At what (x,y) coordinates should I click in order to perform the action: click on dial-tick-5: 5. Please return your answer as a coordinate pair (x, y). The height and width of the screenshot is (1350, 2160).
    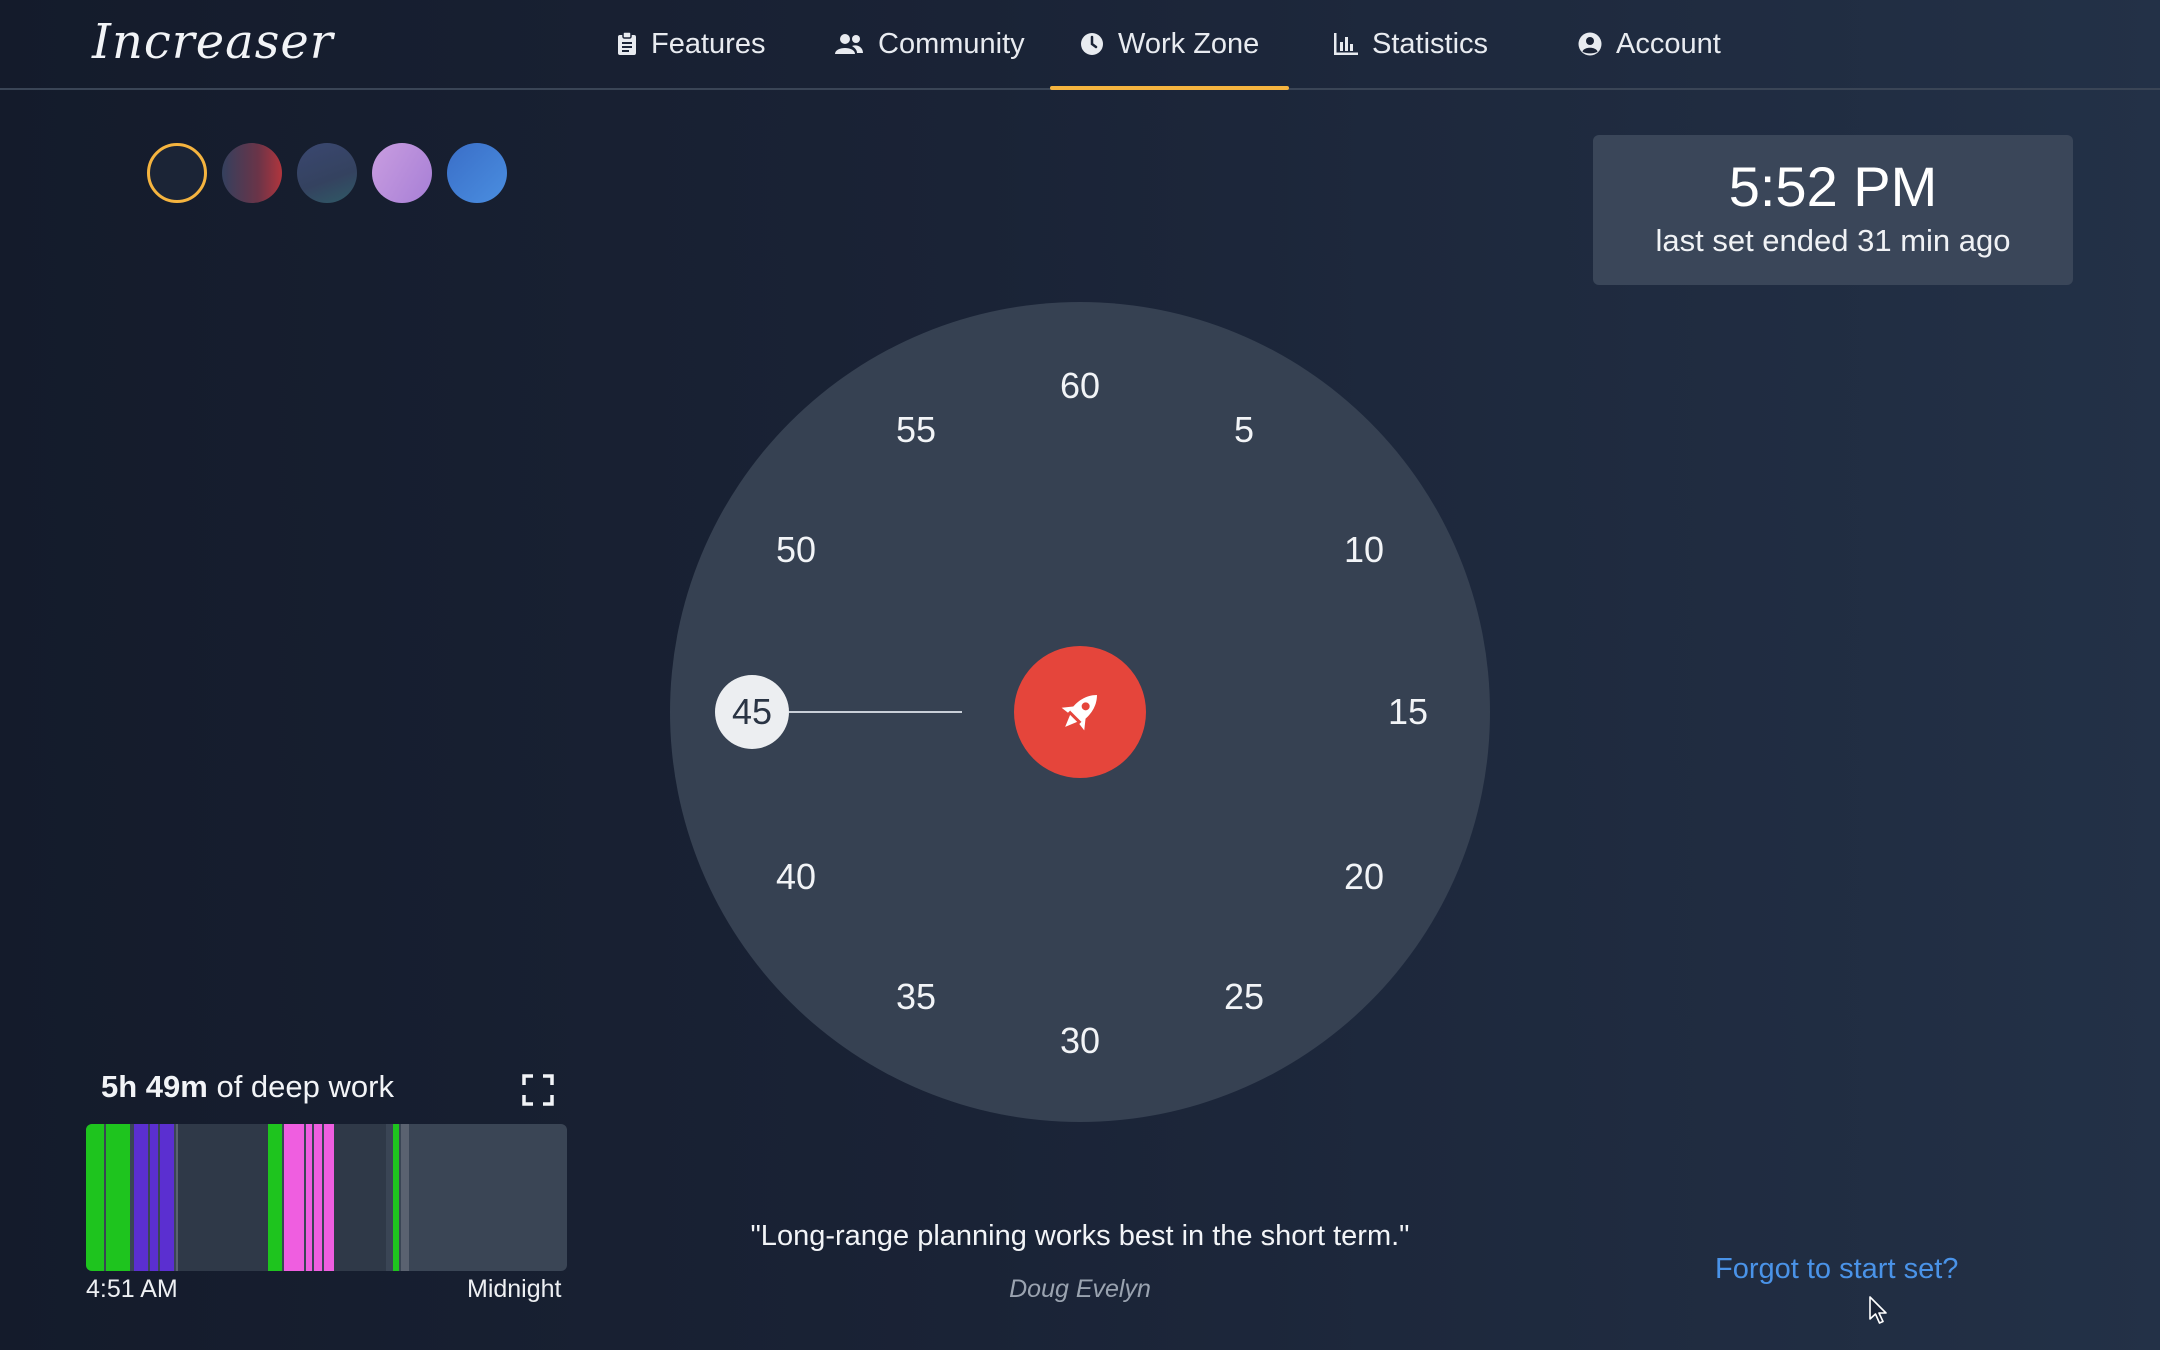
    Looking at the image, I should click on (1244, 430).